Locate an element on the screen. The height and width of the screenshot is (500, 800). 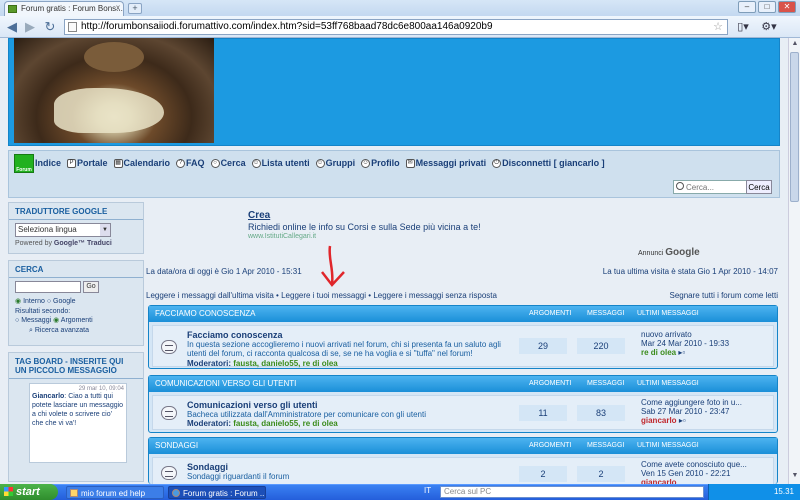
nav-item-messaggi-privati: ✉ Messaggi privati is located at coordinates (445, 163).